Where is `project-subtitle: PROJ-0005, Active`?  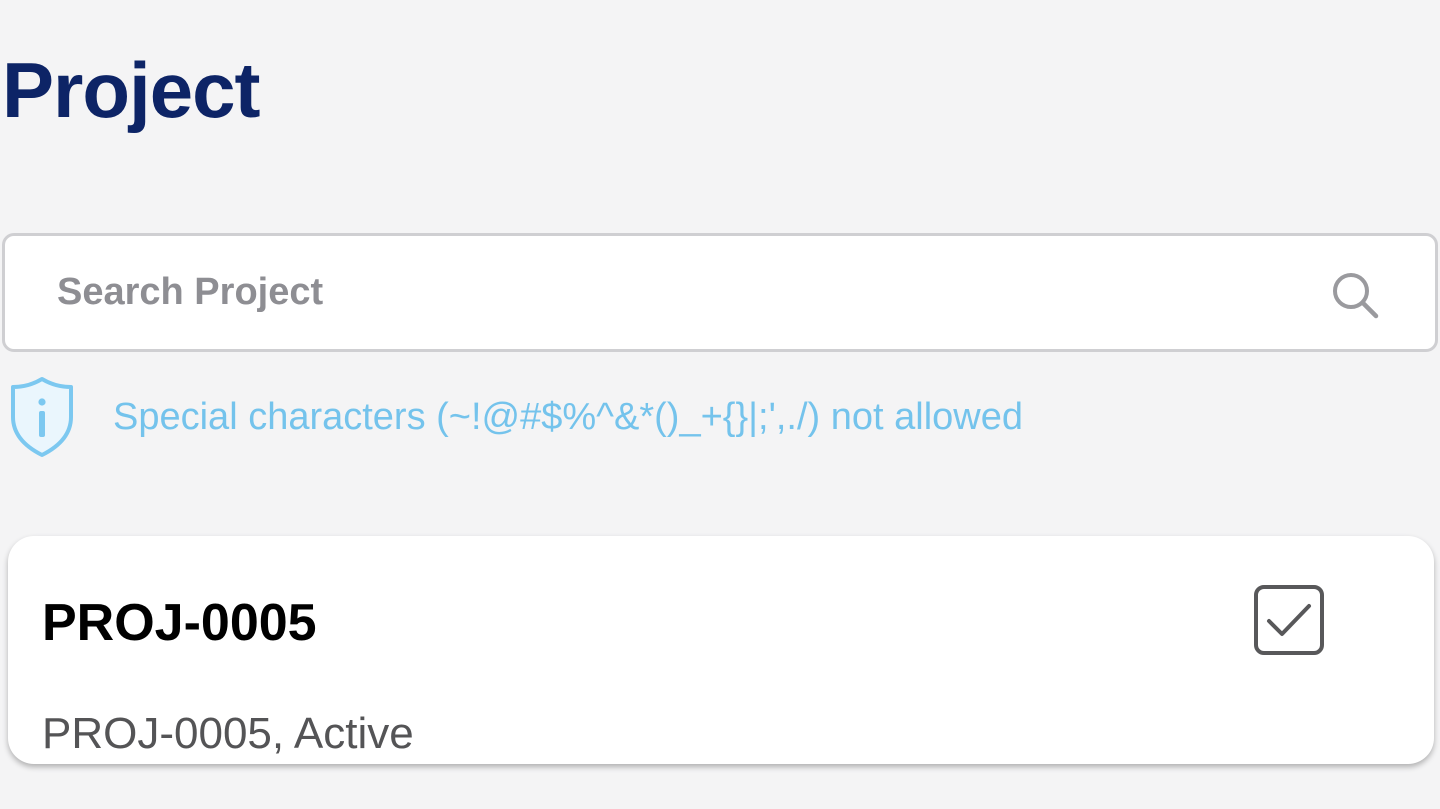
project-subtitle: PROJ-0005, Active is located at coordinates (228, 733).